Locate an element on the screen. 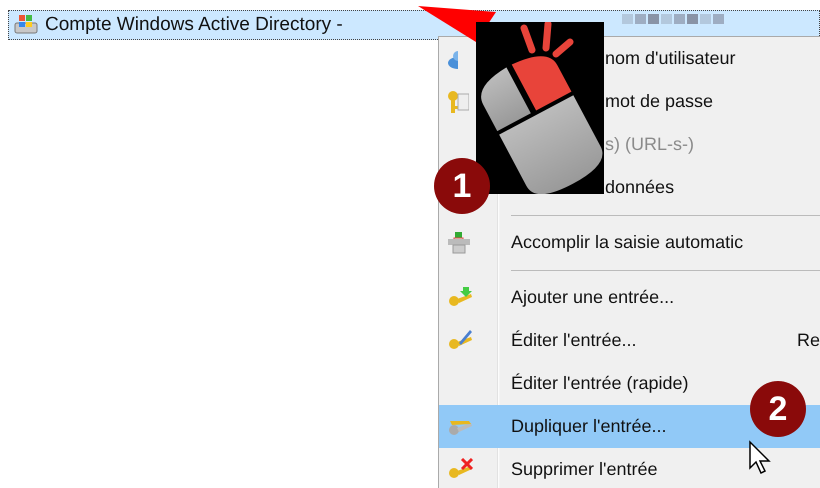 This screenshot has height=488, width=820. key-icon is located at coordinates (458, 102).